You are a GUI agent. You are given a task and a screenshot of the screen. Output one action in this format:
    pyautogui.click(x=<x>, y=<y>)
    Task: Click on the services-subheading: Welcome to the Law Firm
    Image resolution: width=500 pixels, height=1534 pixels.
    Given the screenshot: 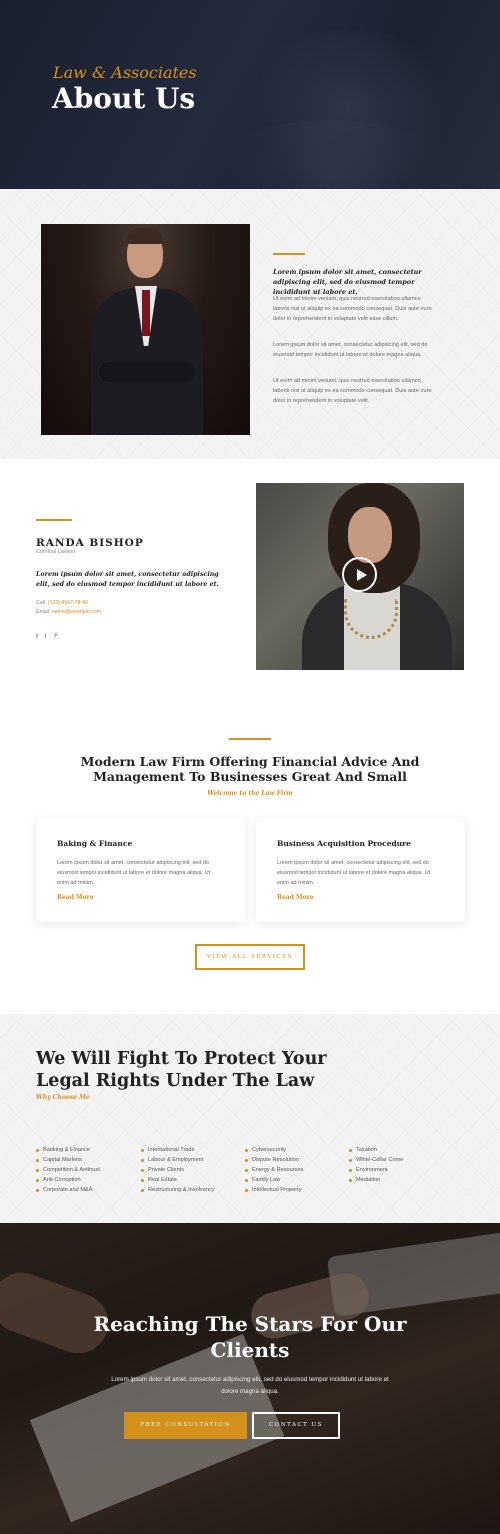 What is the action you would take?
    pyautogui.click(x=250, y=793)
    